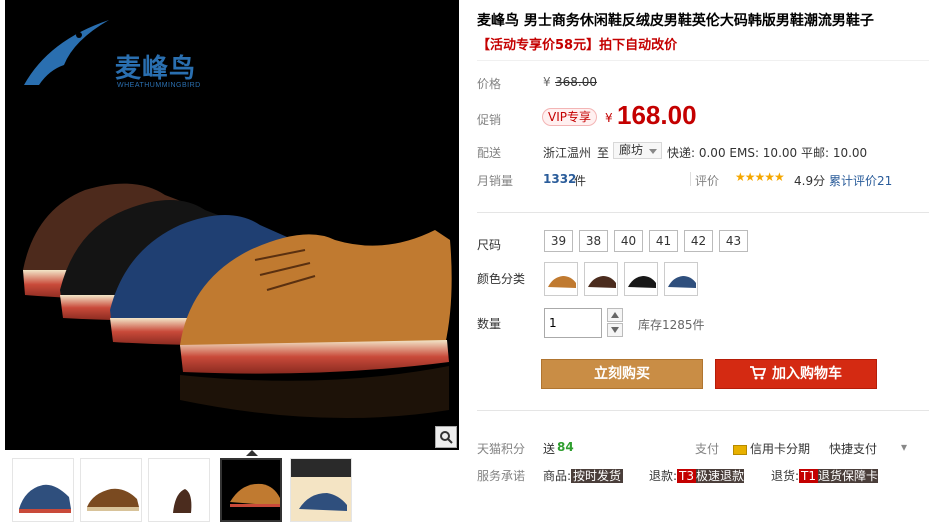 The height and width of the screenshot is (528, 930). What do you see at coordinates (904, 447) in the screenshot?
I see `chevron-down-icon: ▾` at bounding box center [904, 447].